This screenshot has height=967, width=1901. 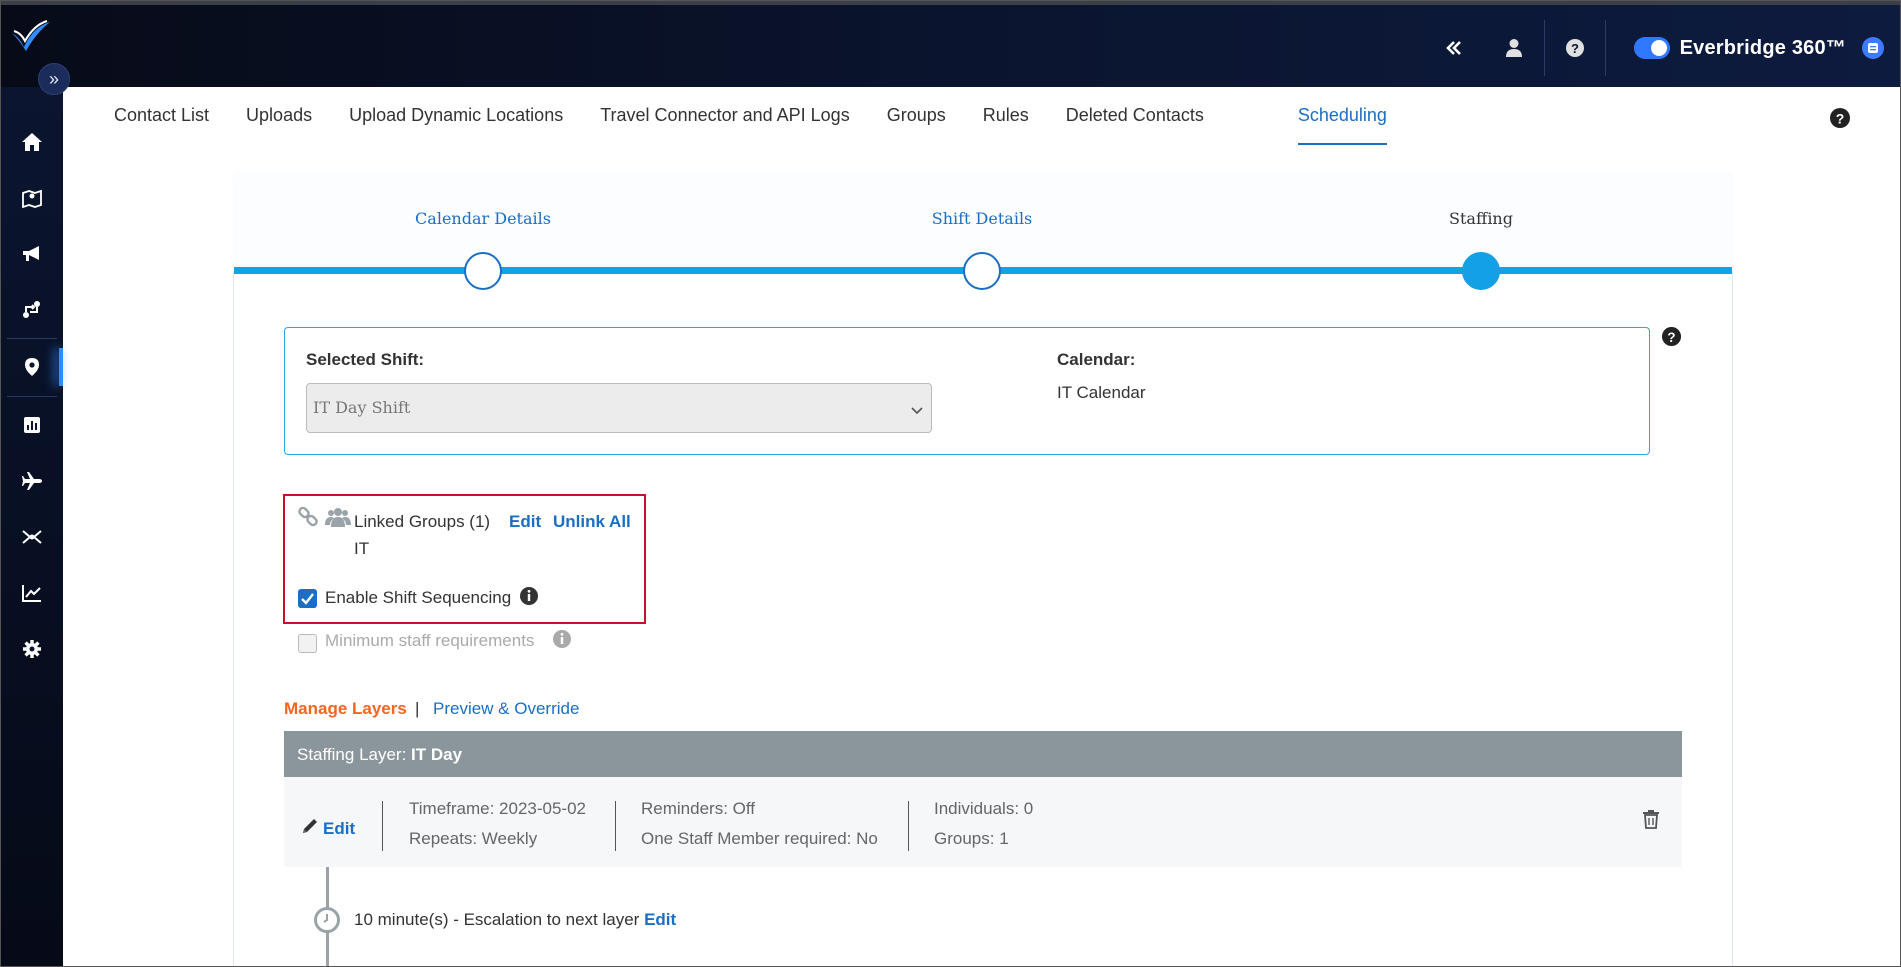 I want to click on layer-one-staff: One Staff Member required: No, so click(x=759, y=838).